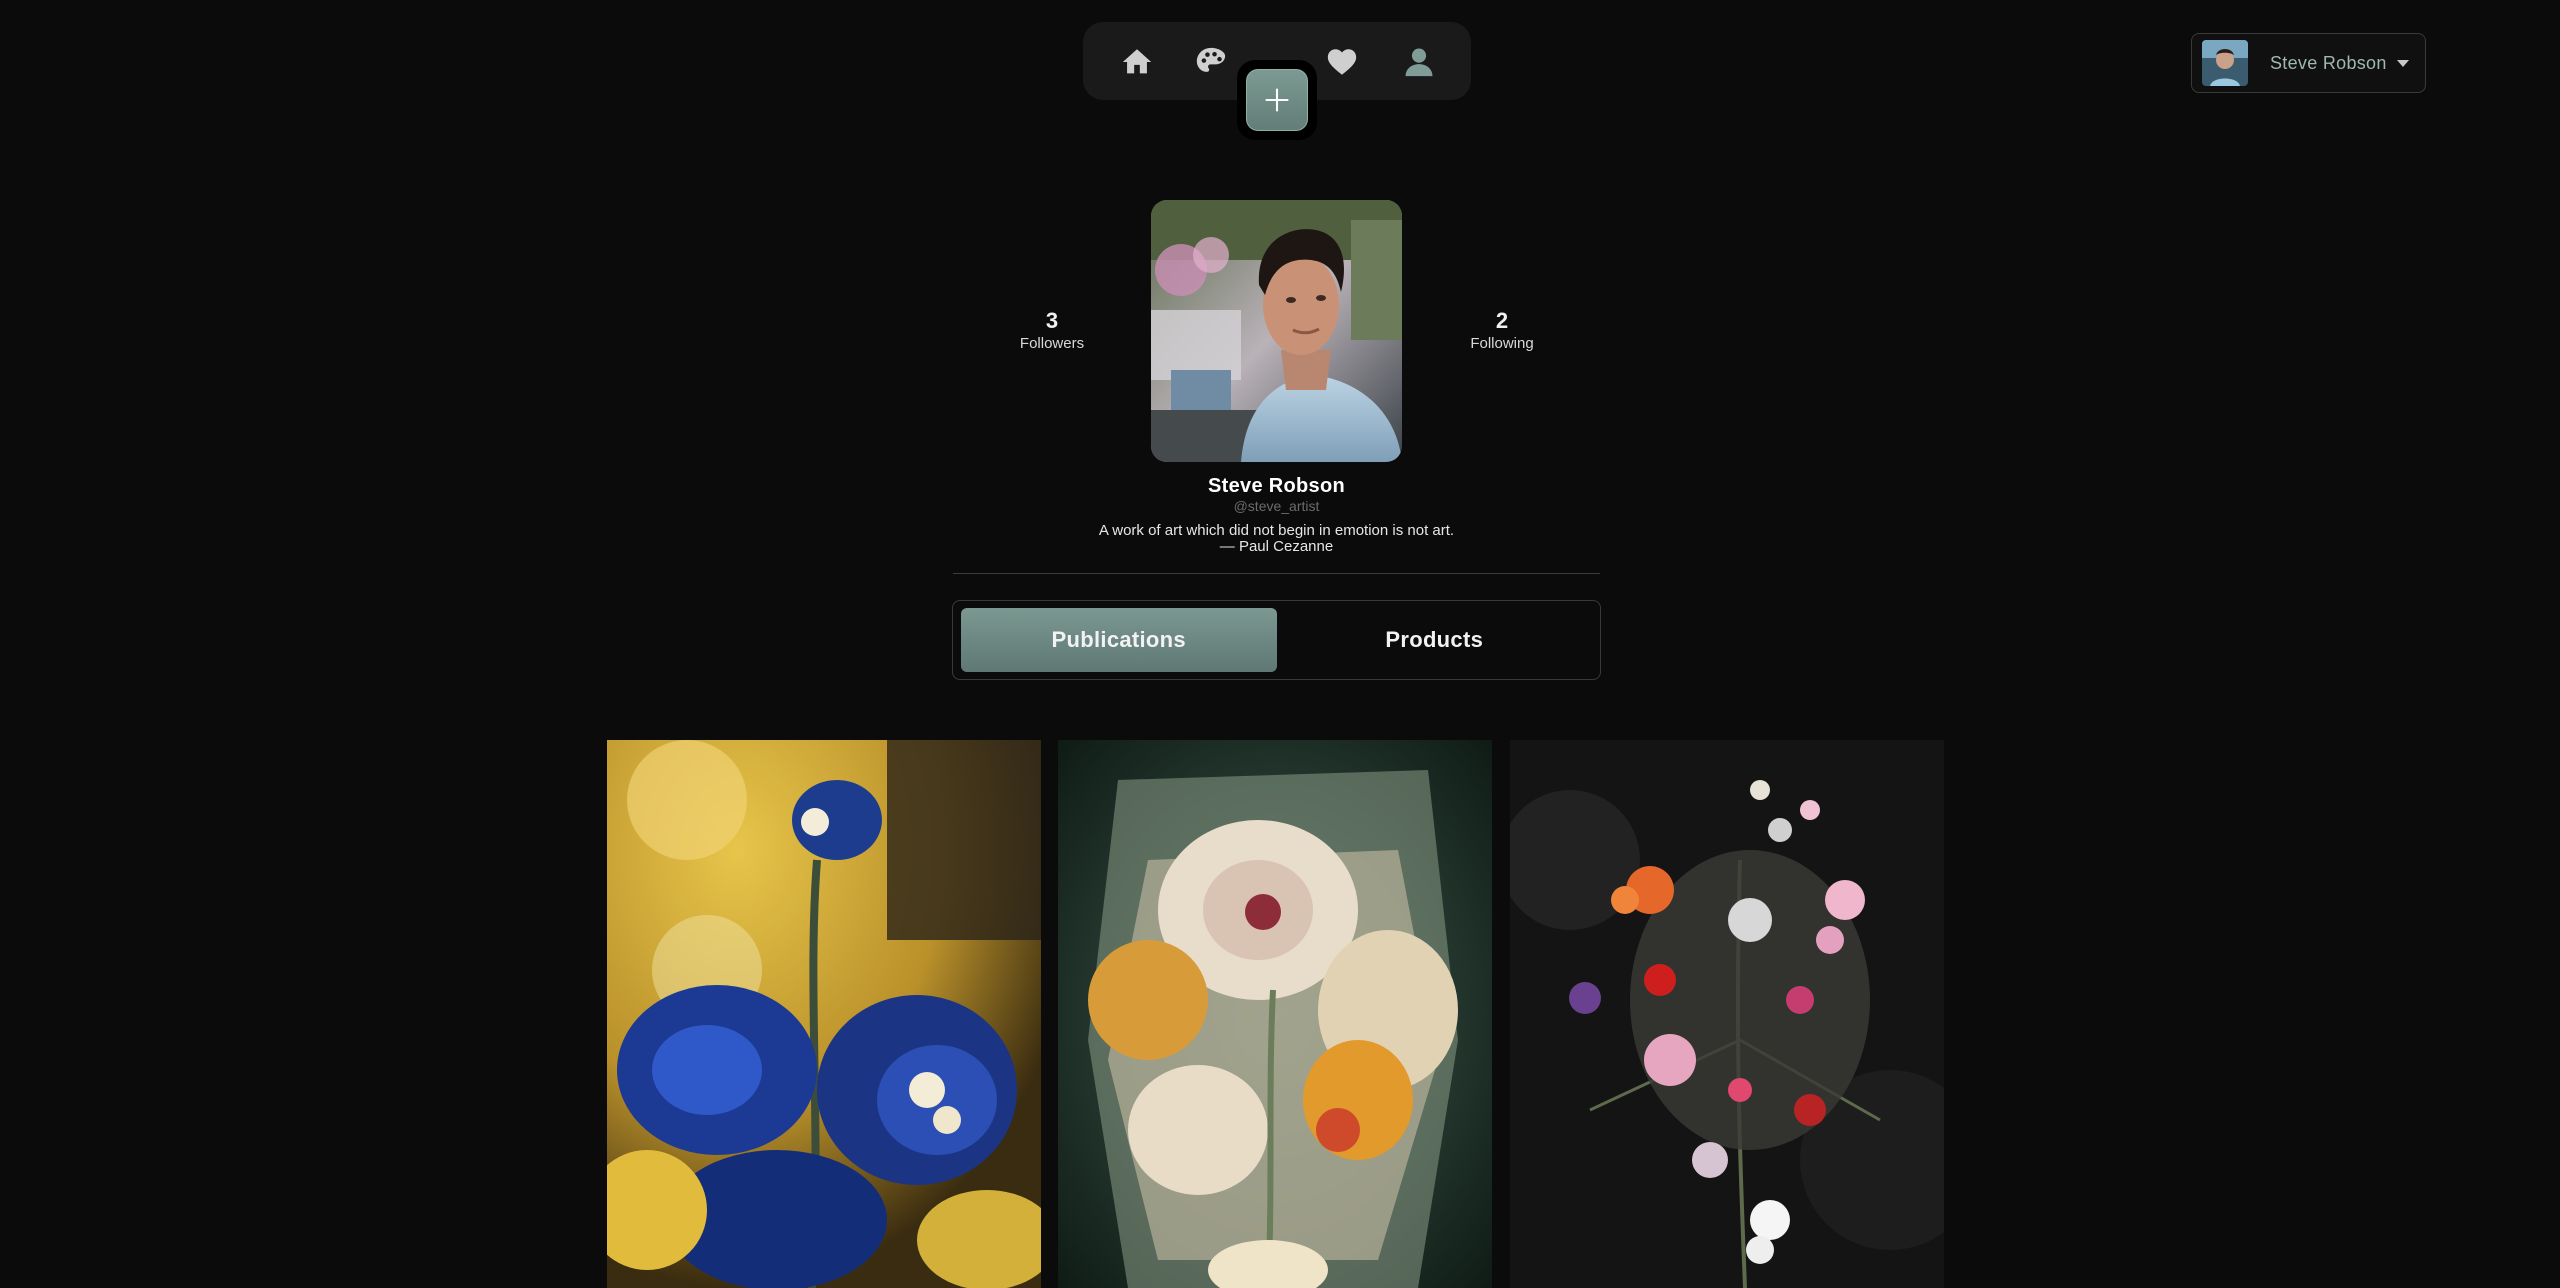  I want to click on following-count: 2, so click(1502, 320).